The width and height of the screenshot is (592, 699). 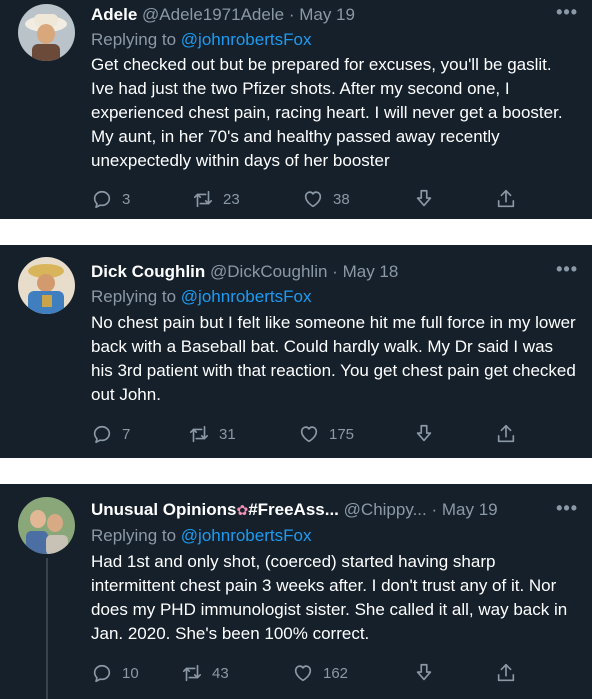 I want to click on flower-emoji-icon: ✿, so click(x=242, y=510).